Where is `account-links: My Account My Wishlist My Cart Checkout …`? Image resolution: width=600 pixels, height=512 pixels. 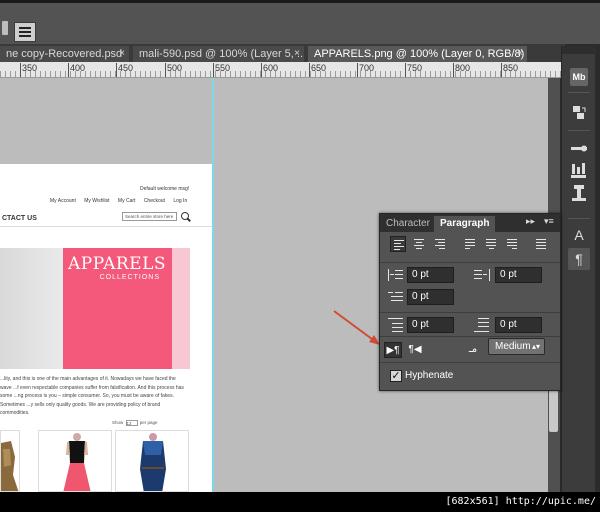
account-links: My Account My Wishlist My Cart Checkout … is located at coordinates (122, 201).